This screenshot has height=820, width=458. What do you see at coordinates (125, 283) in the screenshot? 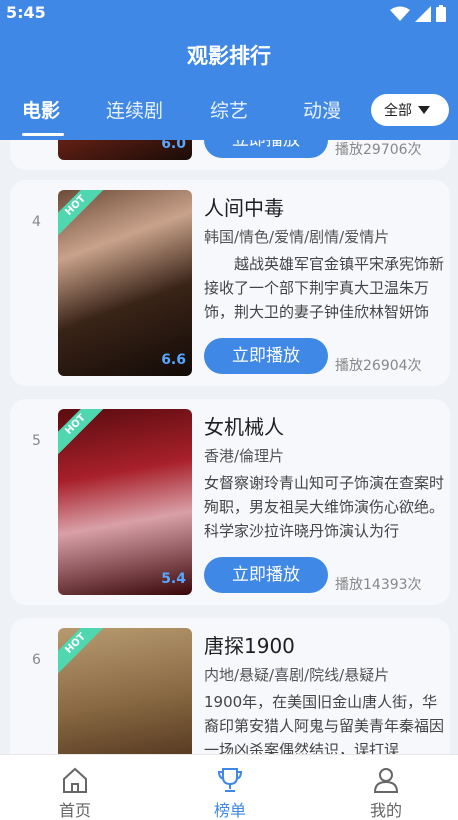
I see `movie-poster: HOT 6.6` at bounding box center [125, 283].